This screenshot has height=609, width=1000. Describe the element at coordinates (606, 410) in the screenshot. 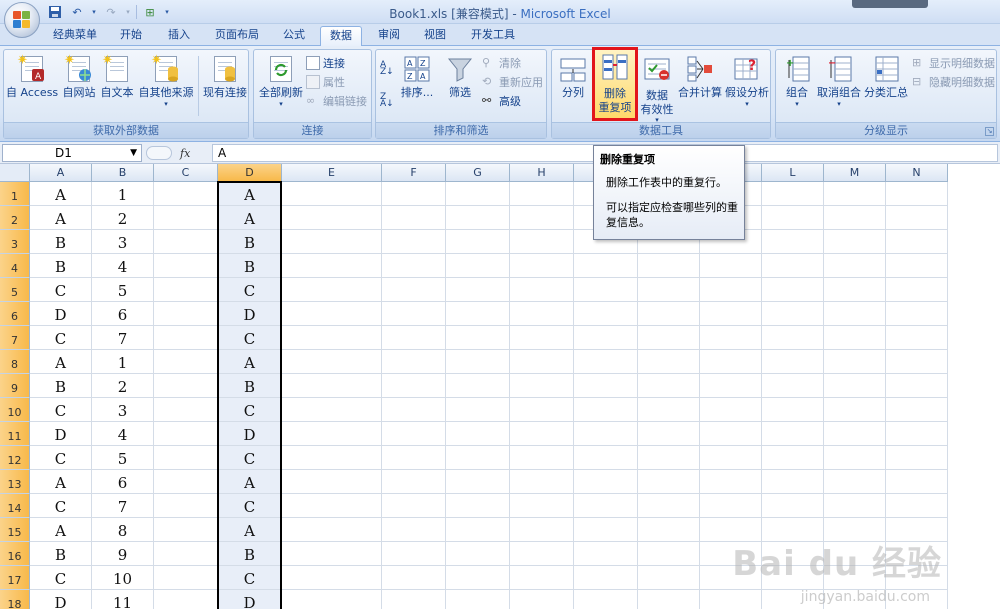

I see `cell-i10` at that location.